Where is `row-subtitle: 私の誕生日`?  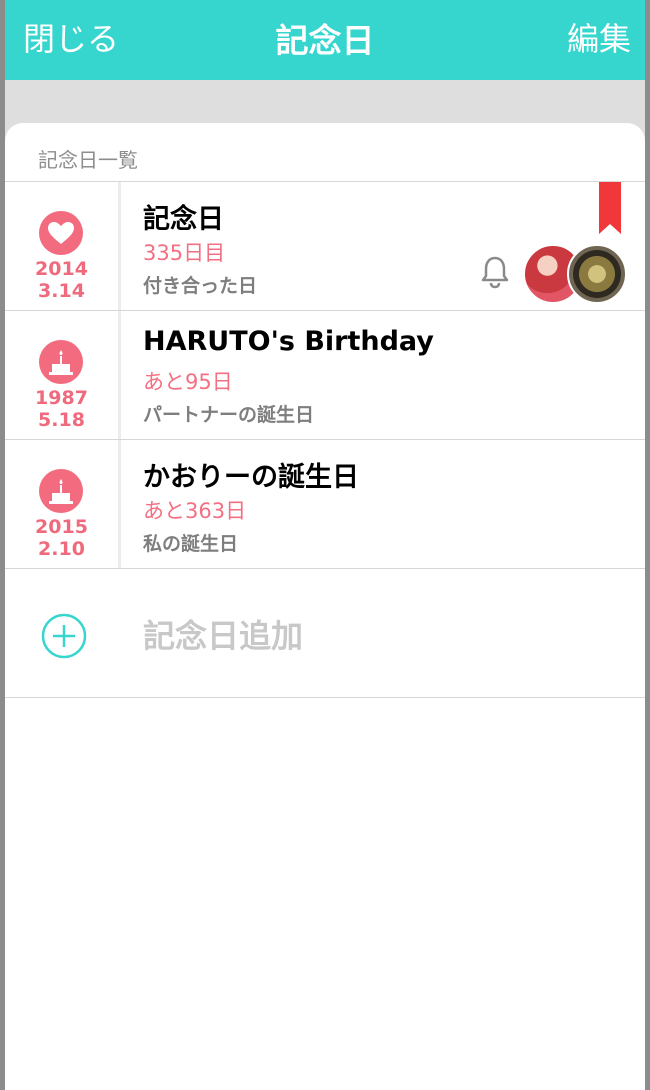 row-subtitle: 私の誕生日 is located at coordinates (191, 544).